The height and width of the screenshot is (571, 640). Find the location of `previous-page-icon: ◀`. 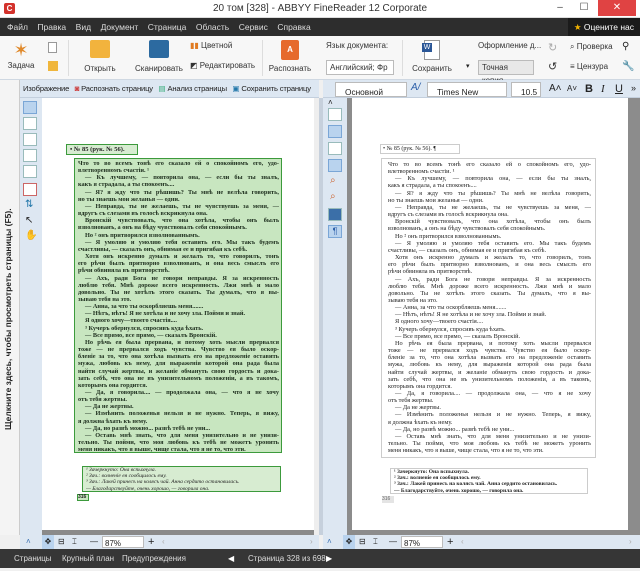

previous-page-icon: ◀ is located at coordinates (231, 558).